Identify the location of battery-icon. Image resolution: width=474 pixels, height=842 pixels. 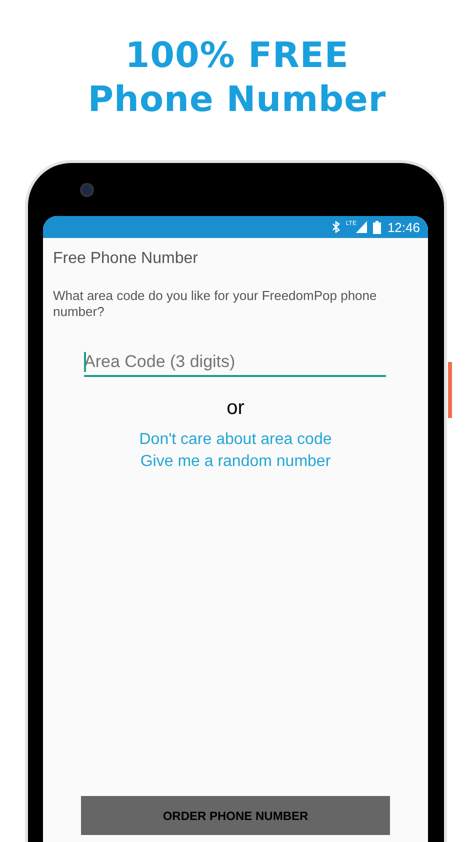
(377, 227).